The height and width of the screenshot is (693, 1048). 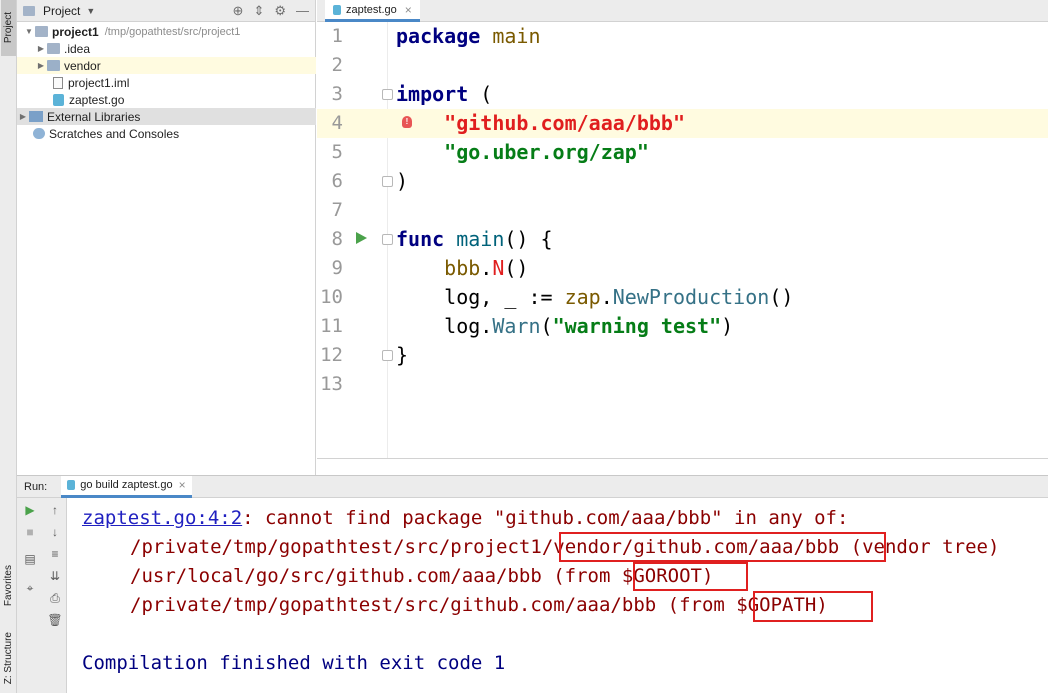 I want to click on code-line-11: log.Warn("warning test"), so click(x=564, y=326).